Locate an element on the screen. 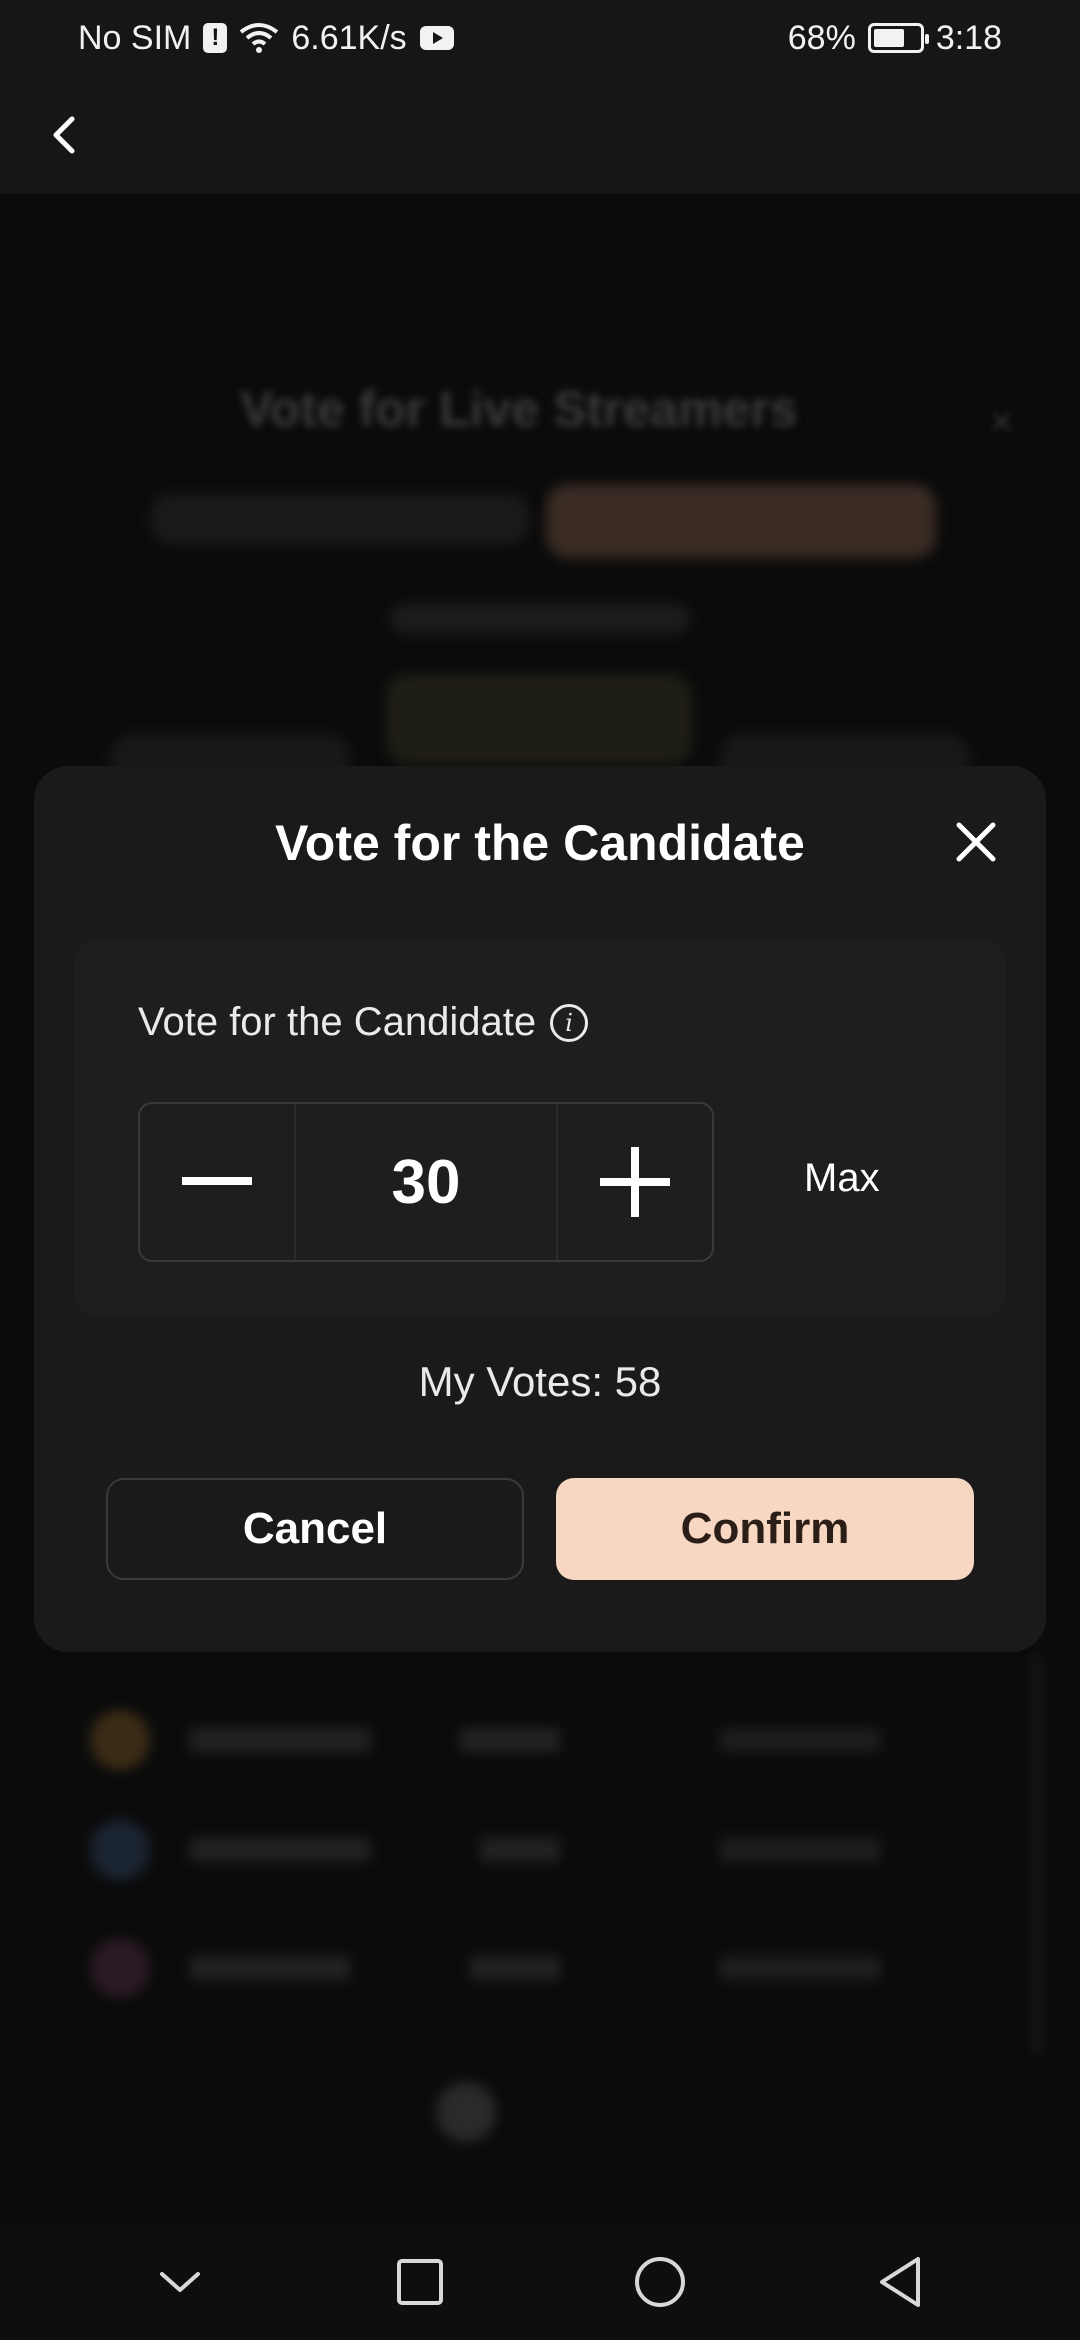 This screenshot has width=1080, height=2340. max-button: Max is located at coordinates (842, 1178).